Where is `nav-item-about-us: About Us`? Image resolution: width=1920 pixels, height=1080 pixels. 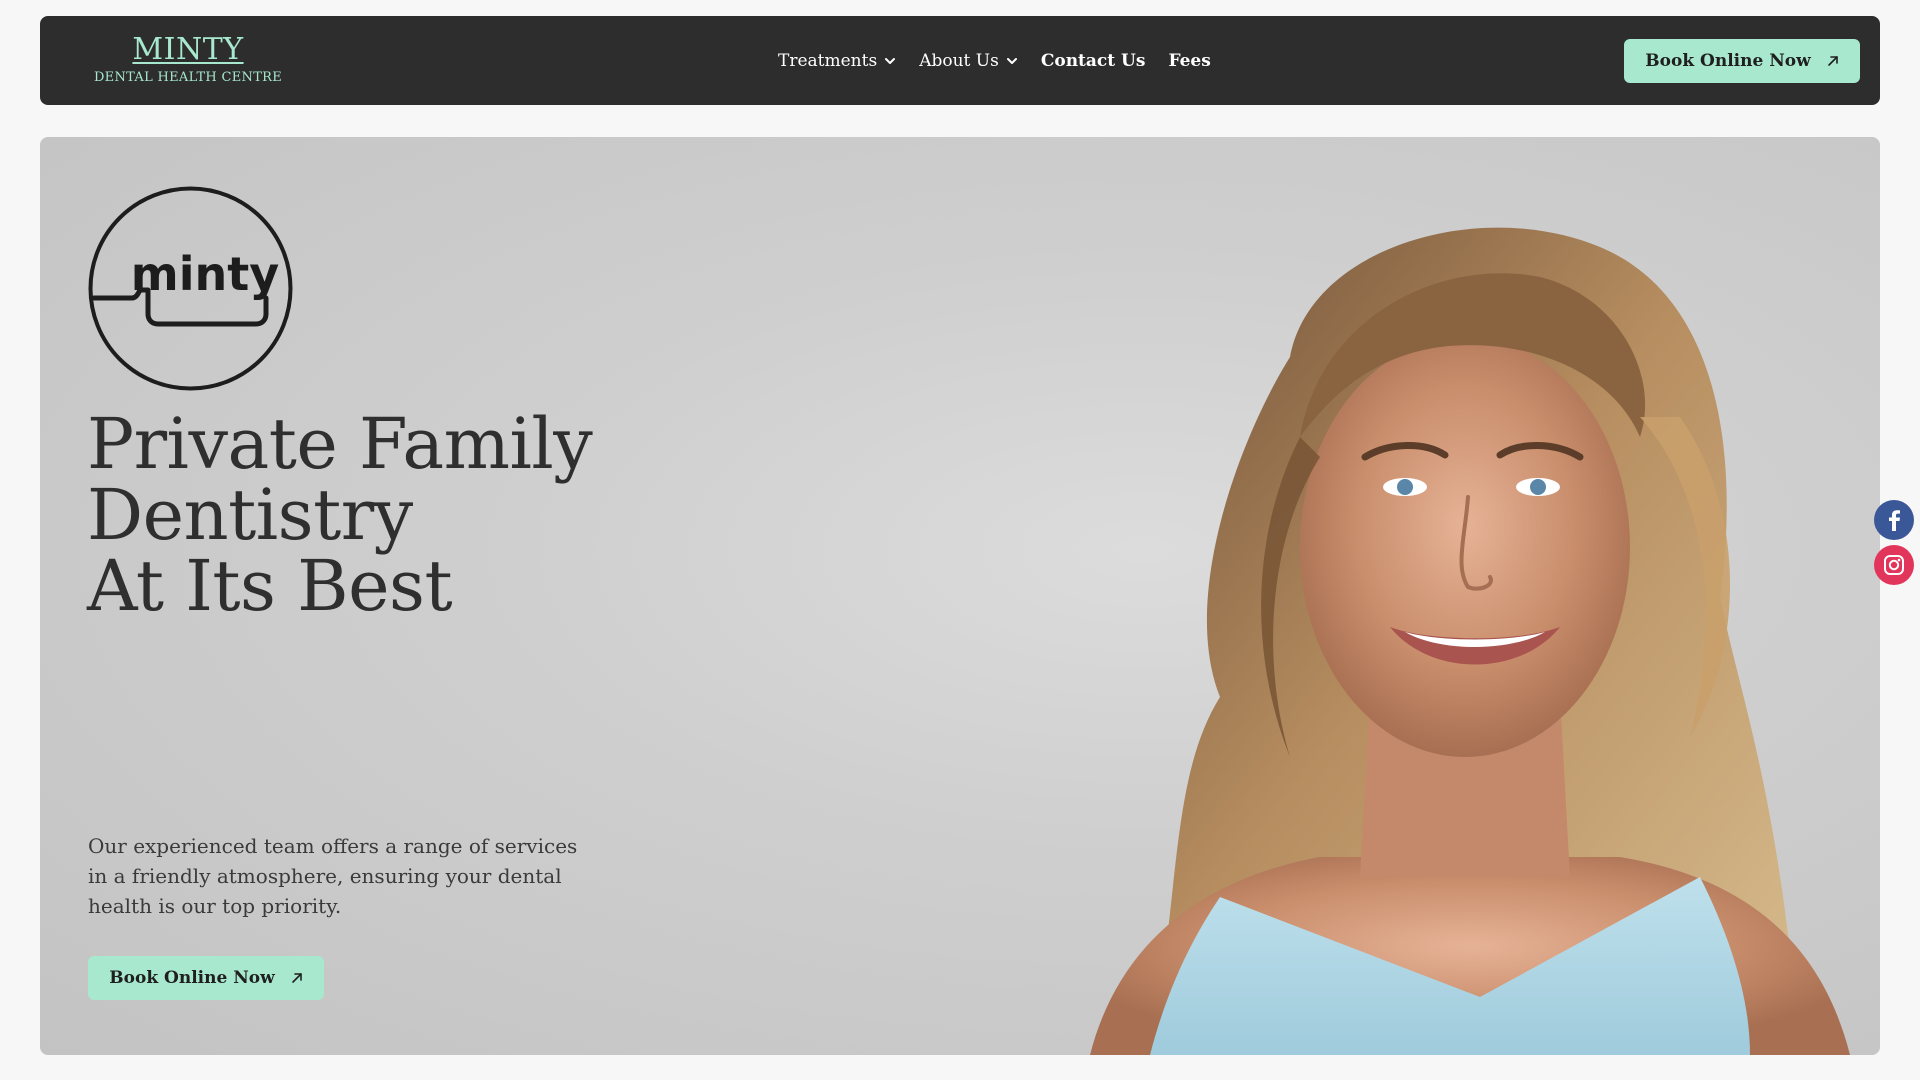 nav-item-about-us: About Us is located at coordinates (968, 61).